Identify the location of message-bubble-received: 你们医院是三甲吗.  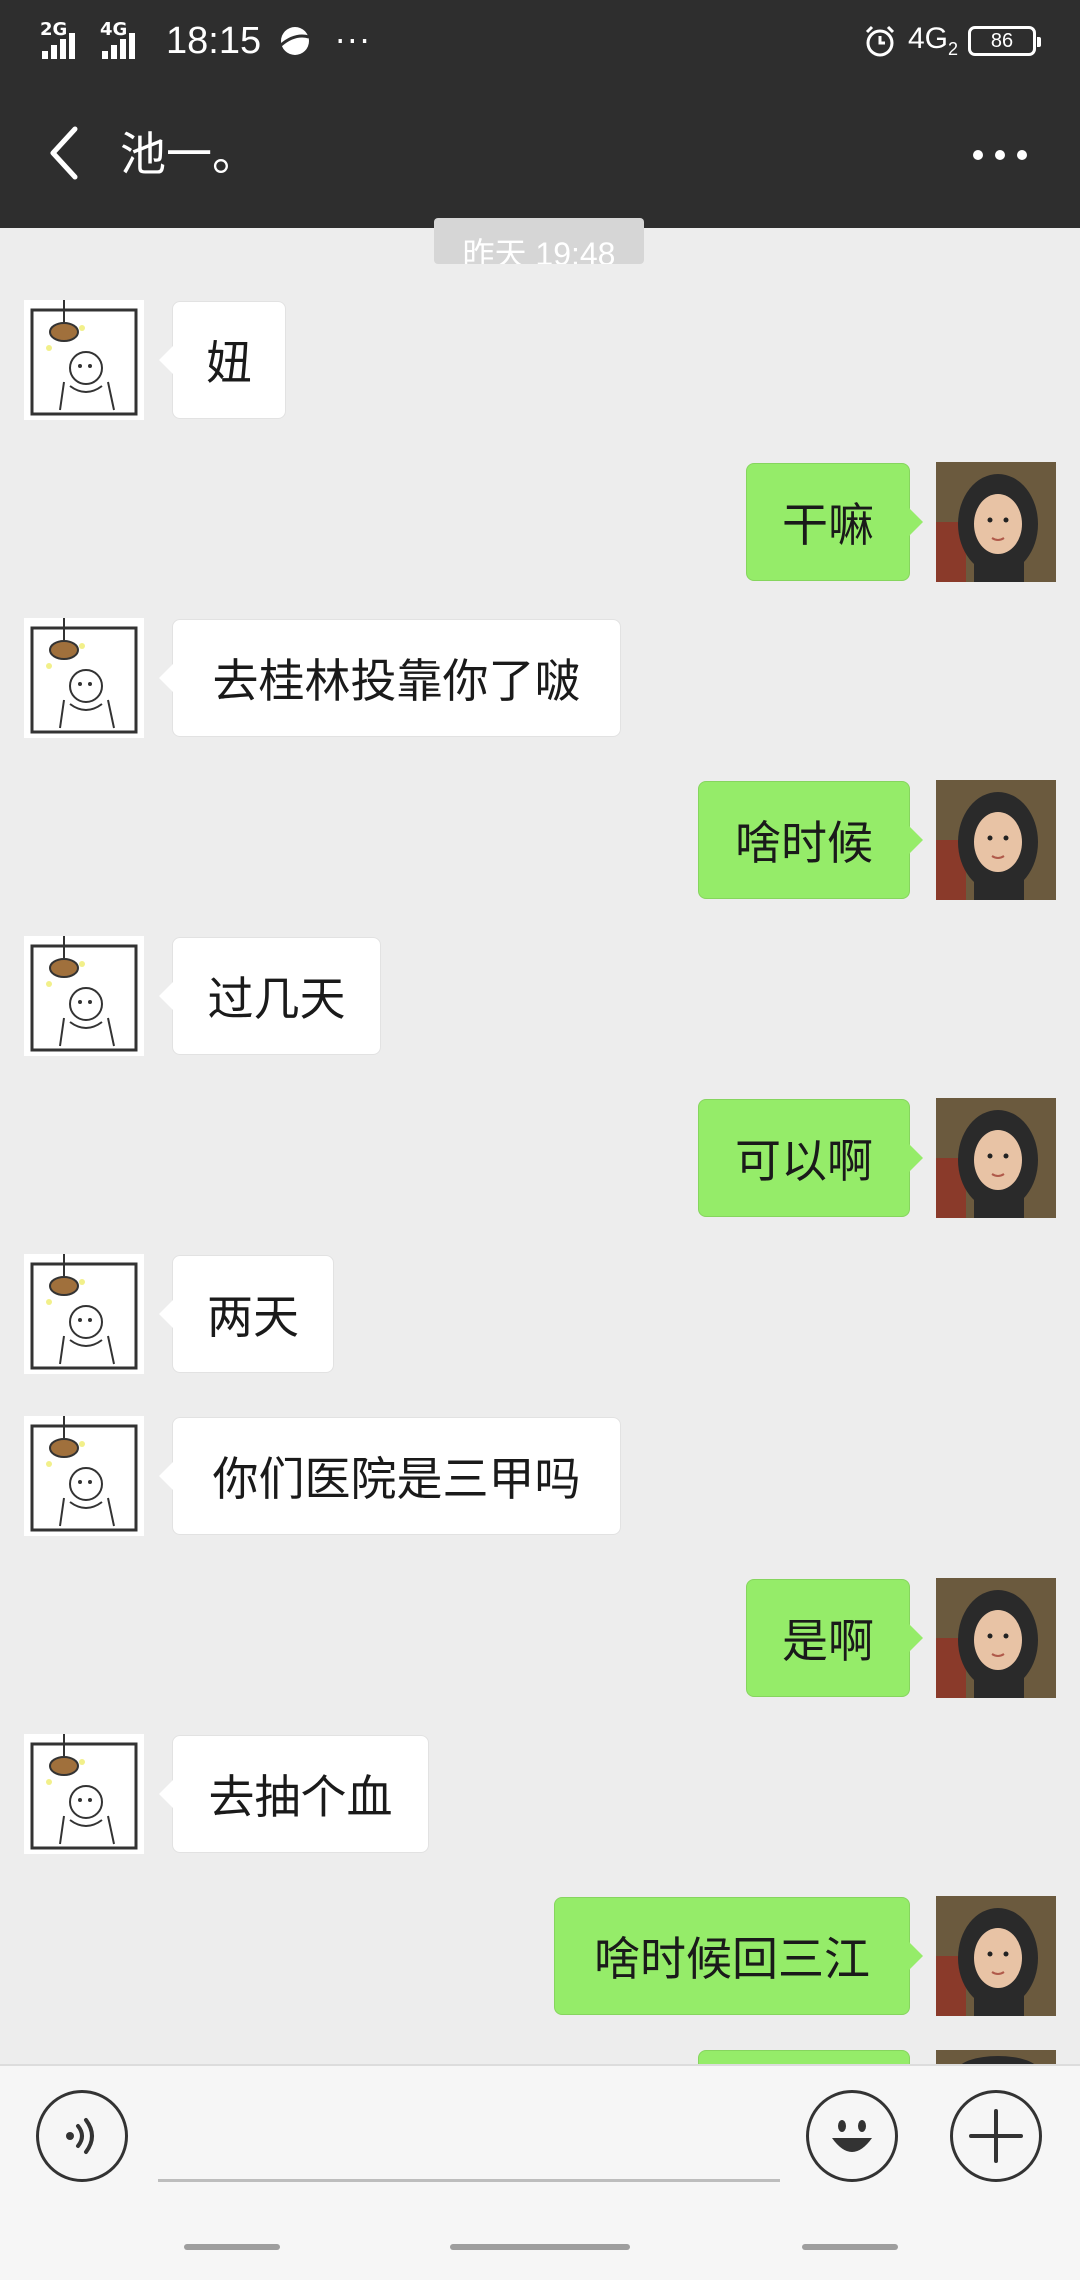
(390, 1476).